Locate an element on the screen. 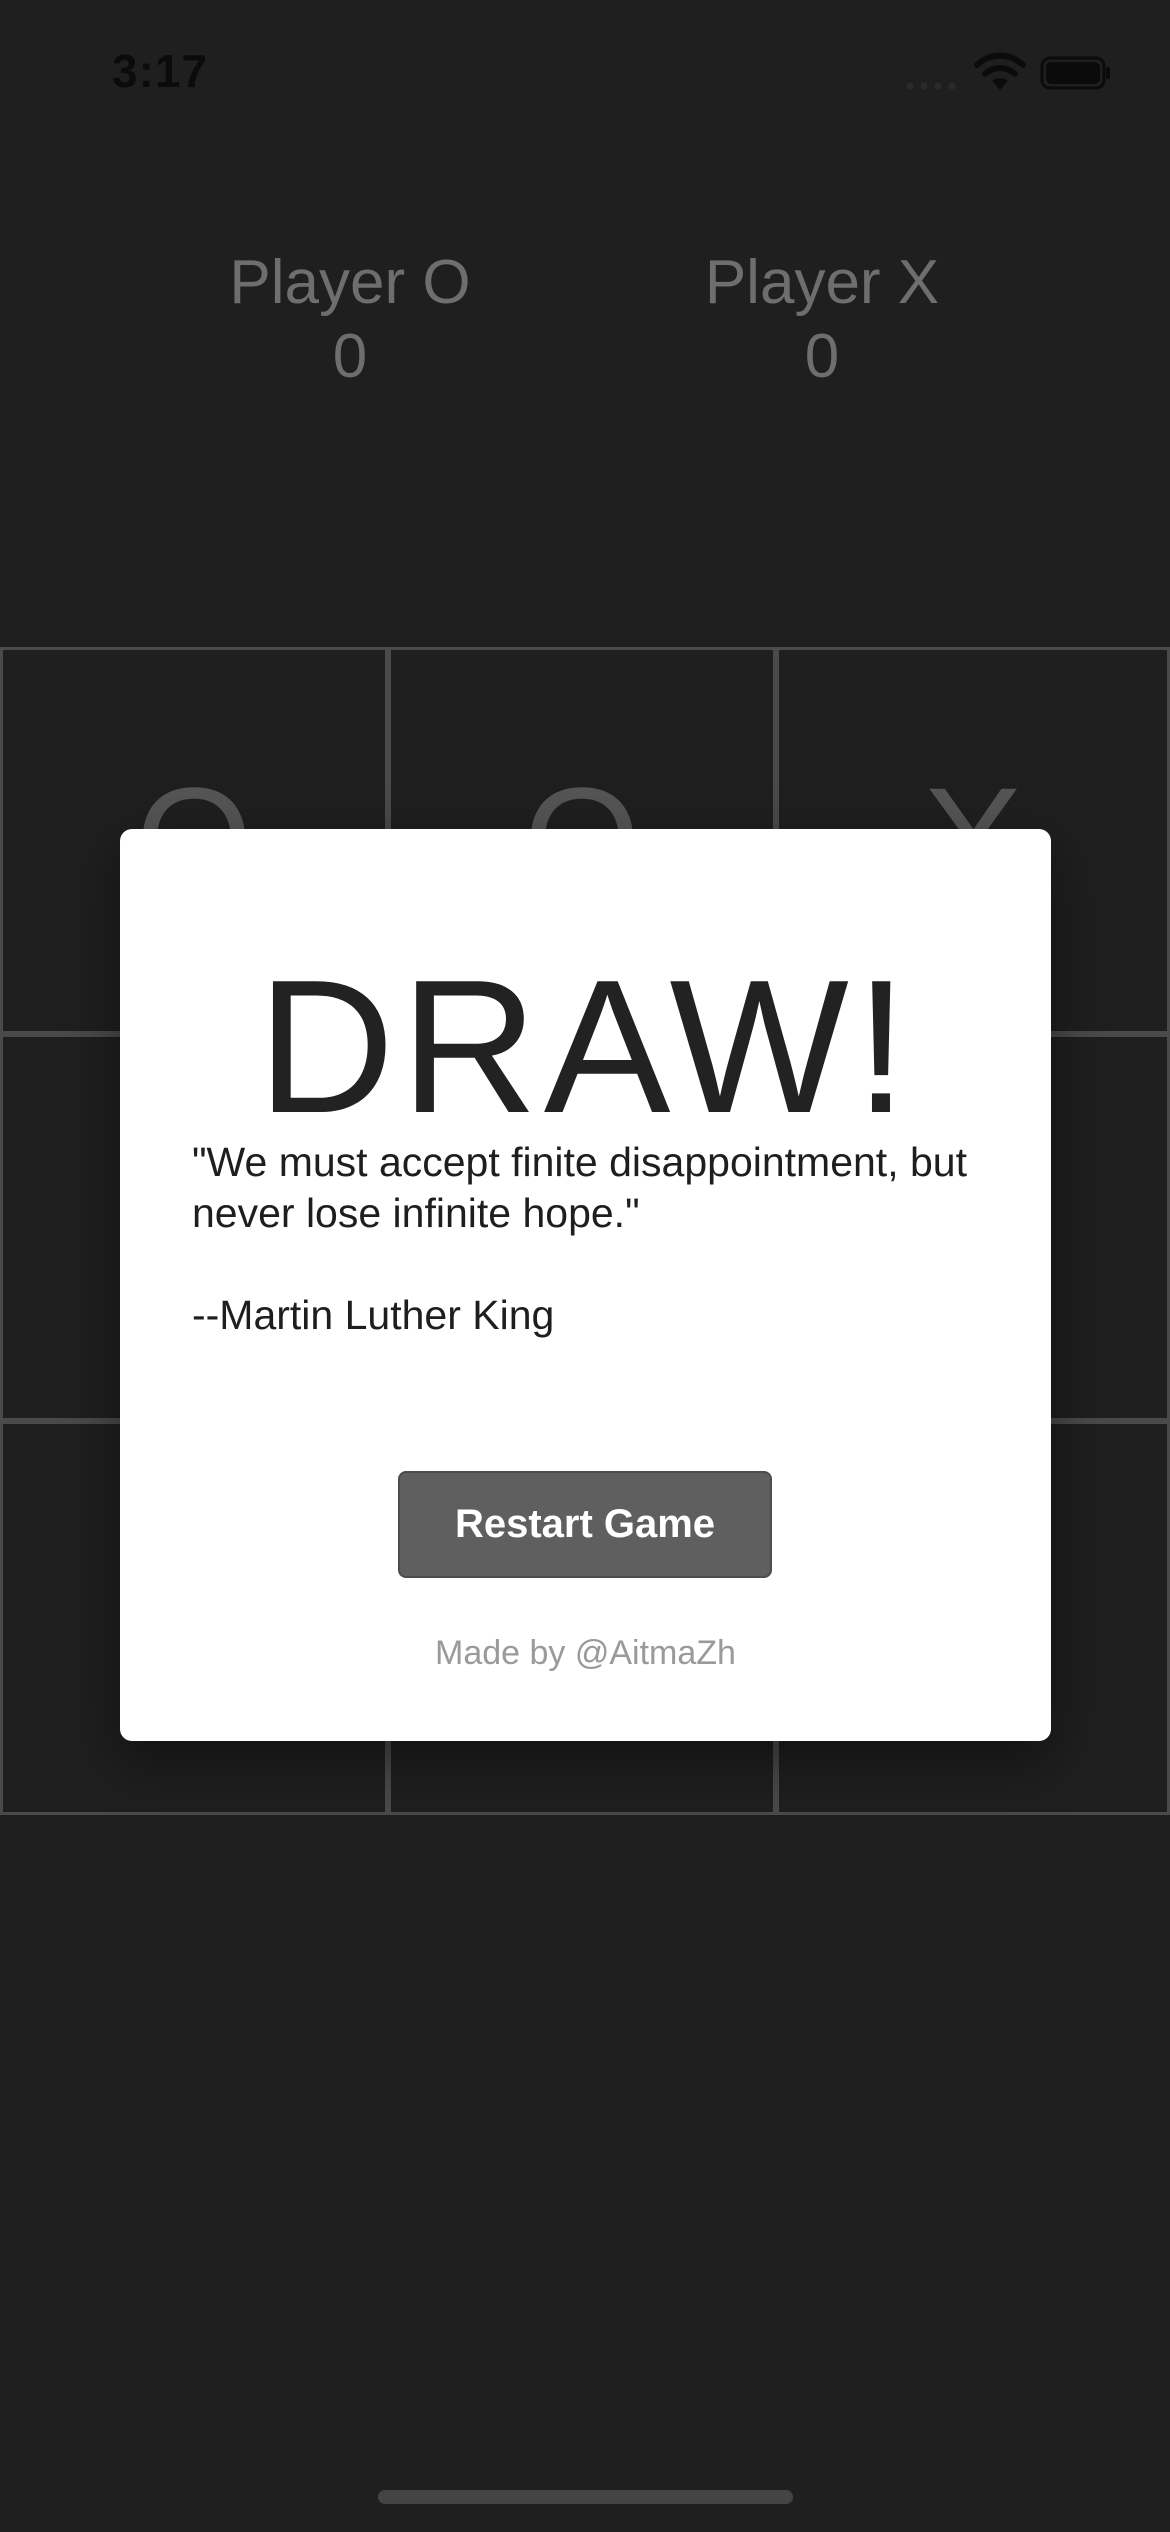 This screenshot has width=1170, height=2532. result-title: DRAW! is located at coordinates (585, 1047).